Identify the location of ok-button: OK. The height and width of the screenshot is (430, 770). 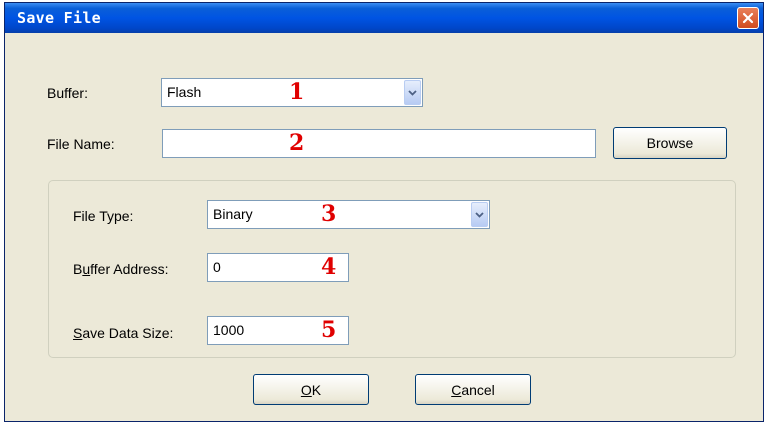
(311, 389).